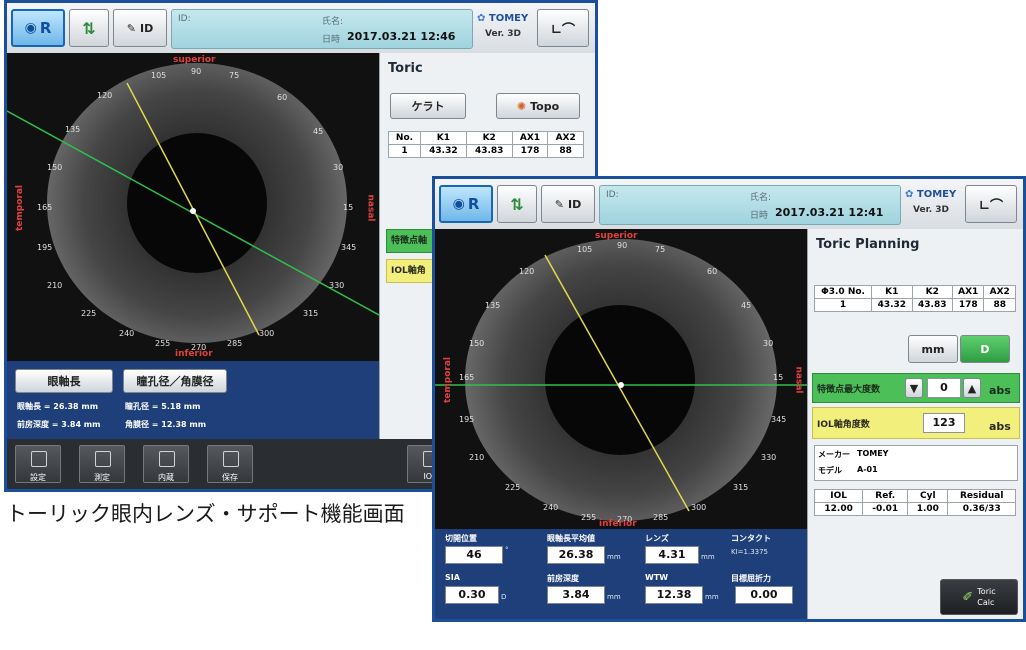 This screenshot has height=650, width=1026. What do you see at coordinates (779, 419) in the screenshot?
I see `degree-label: 345` at bounding box center [779, 419].